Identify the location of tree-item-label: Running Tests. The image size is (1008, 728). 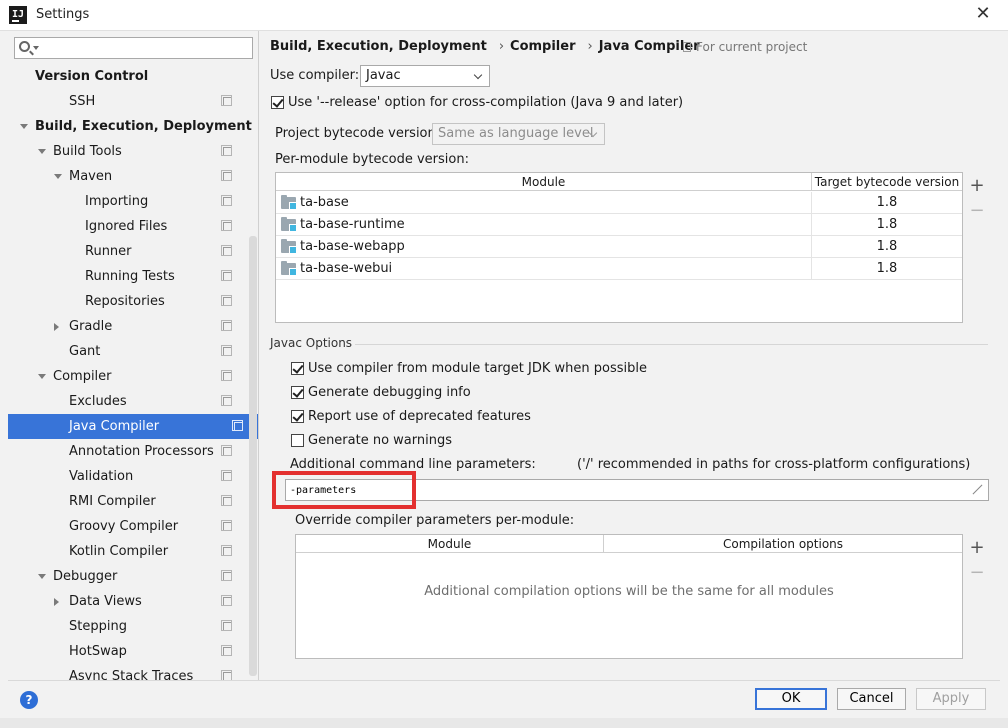
(130, 276).